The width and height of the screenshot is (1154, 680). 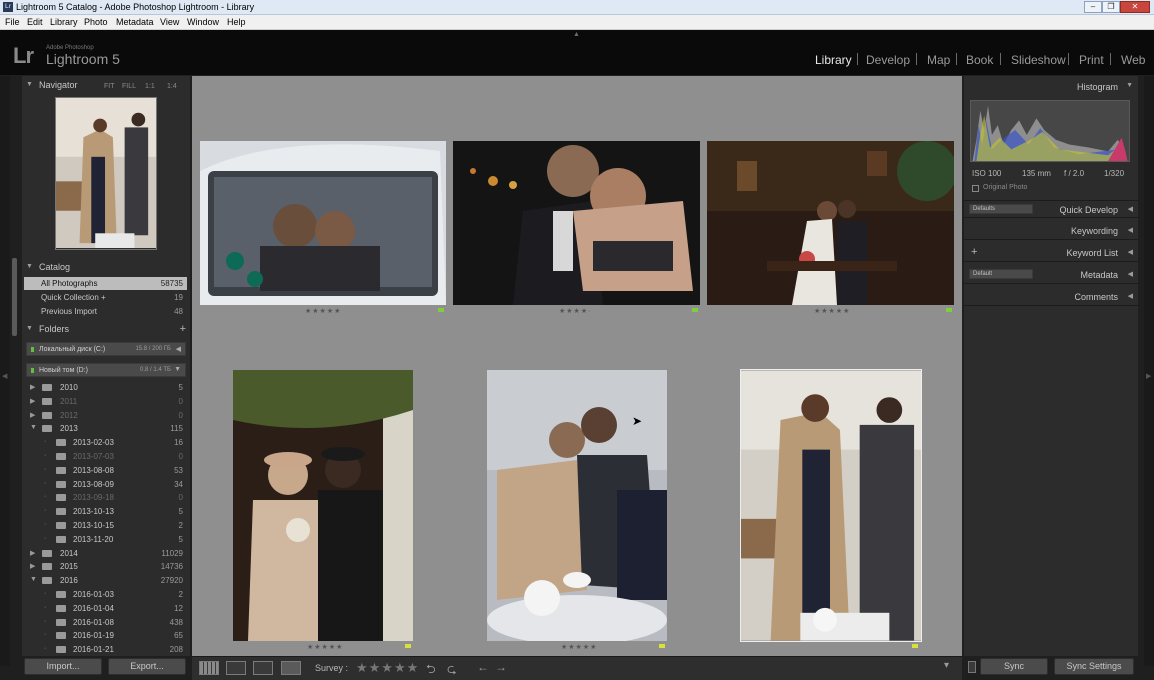 I want to click on rating-stars: ★★★★★, so click(x=387, y=668).